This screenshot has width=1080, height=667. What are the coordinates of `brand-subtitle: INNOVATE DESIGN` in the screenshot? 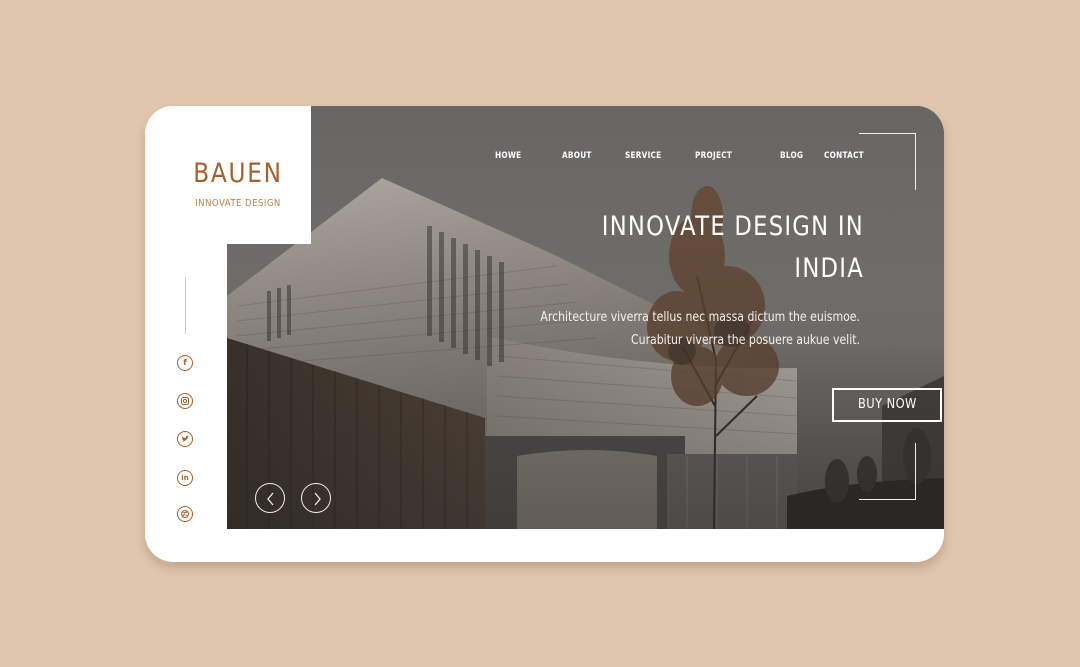 It's located at (238, 203).